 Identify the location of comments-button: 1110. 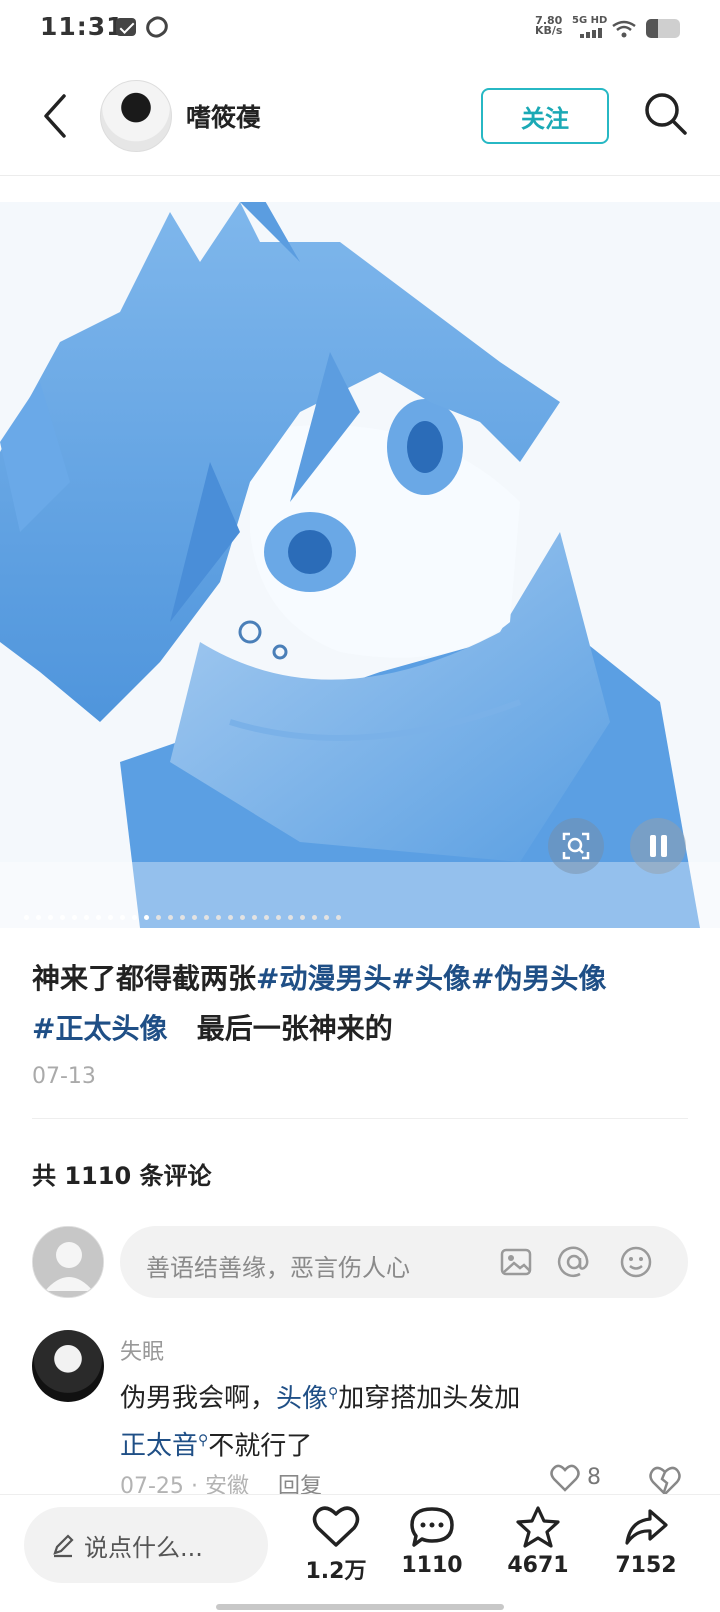
(432, 1541).